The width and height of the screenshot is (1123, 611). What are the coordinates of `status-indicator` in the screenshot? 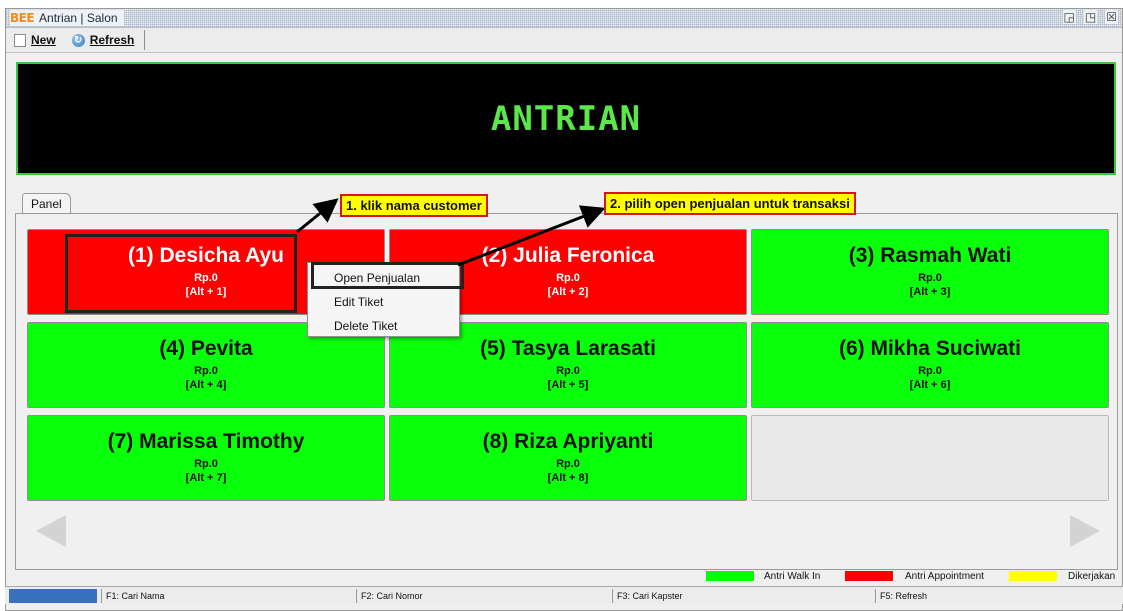 It's located at (53, 596).